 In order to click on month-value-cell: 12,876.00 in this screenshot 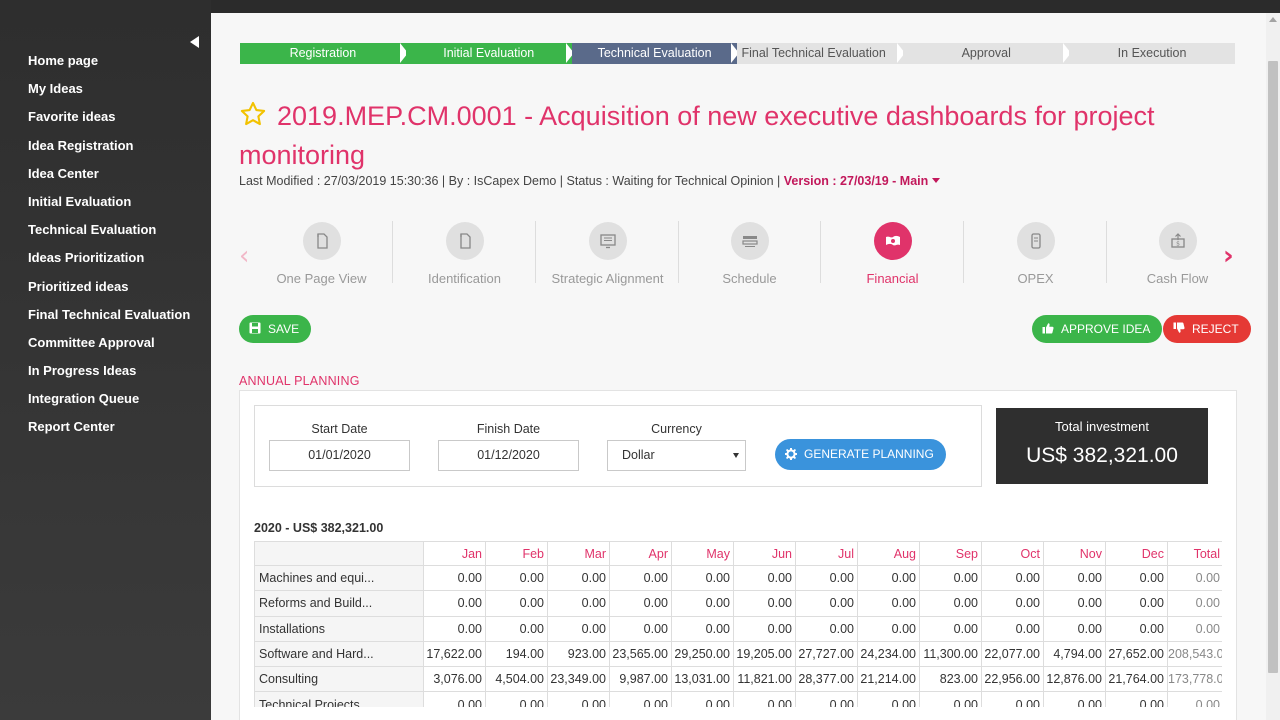, I will do `click(1074, 679)`.